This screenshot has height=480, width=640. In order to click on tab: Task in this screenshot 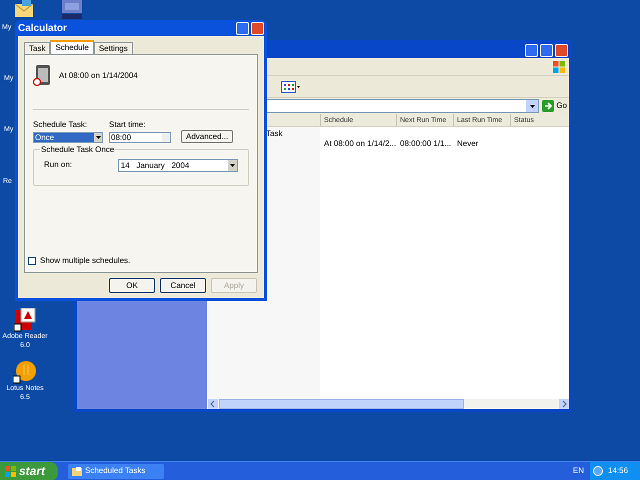, I will do `click(37, 48)`.